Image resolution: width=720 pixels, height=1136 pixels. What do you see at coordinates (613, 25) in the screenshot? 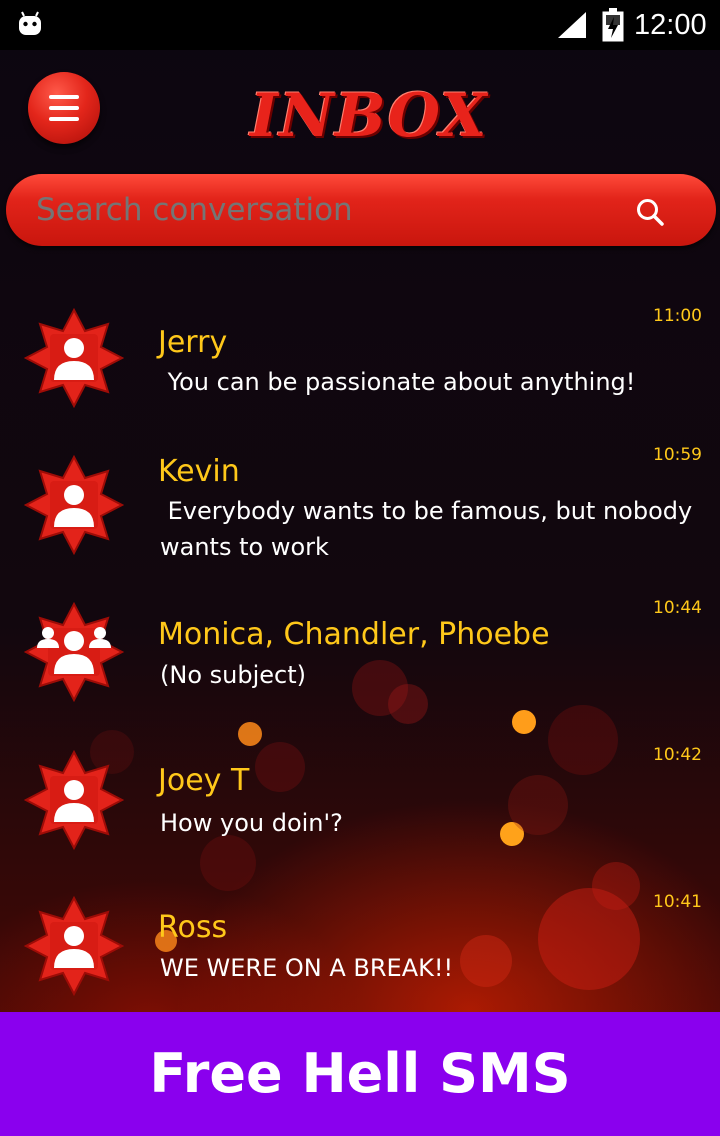
I see `battery-charging-icon` at bounding box center [613, 25].